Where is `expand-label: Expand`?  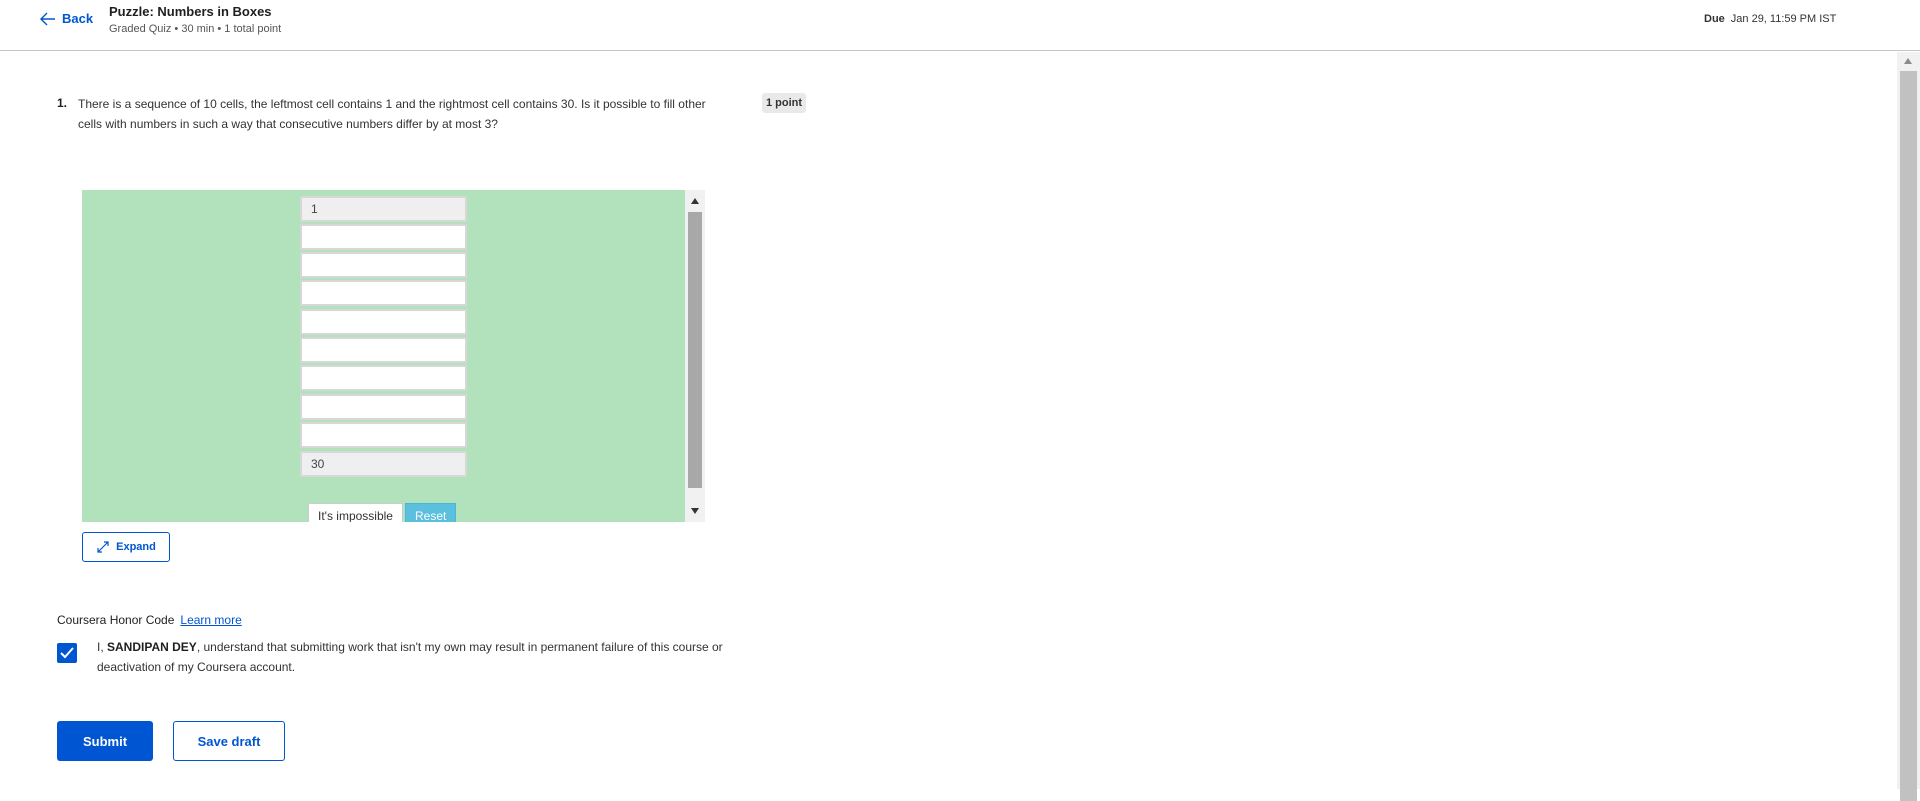 expand-label: Expand is located at coordinates (136, 547).